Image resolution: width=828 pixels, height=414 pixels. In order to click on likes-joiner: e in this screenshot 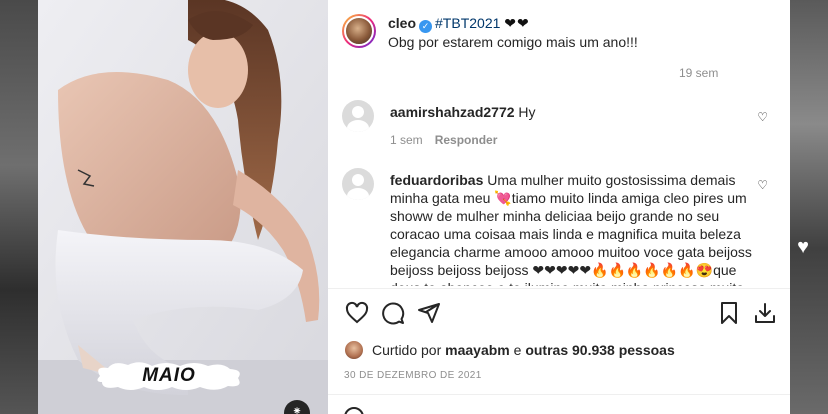, I will do `click(517, 350)`.